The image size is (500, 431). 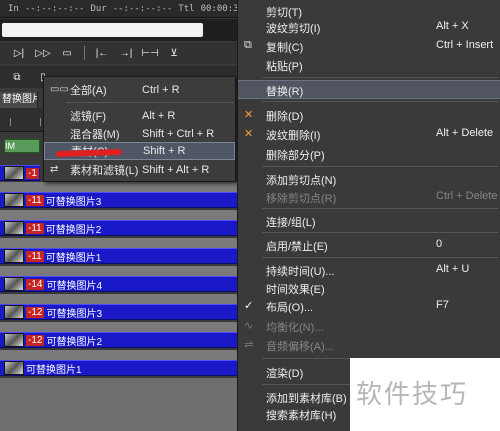 What do you see at coordinates (139, 134) in the screenshot?
I see `submenu-item-mixer: 混合器(M) Shift + Ctrl + R` at bounding box center [139, 134].